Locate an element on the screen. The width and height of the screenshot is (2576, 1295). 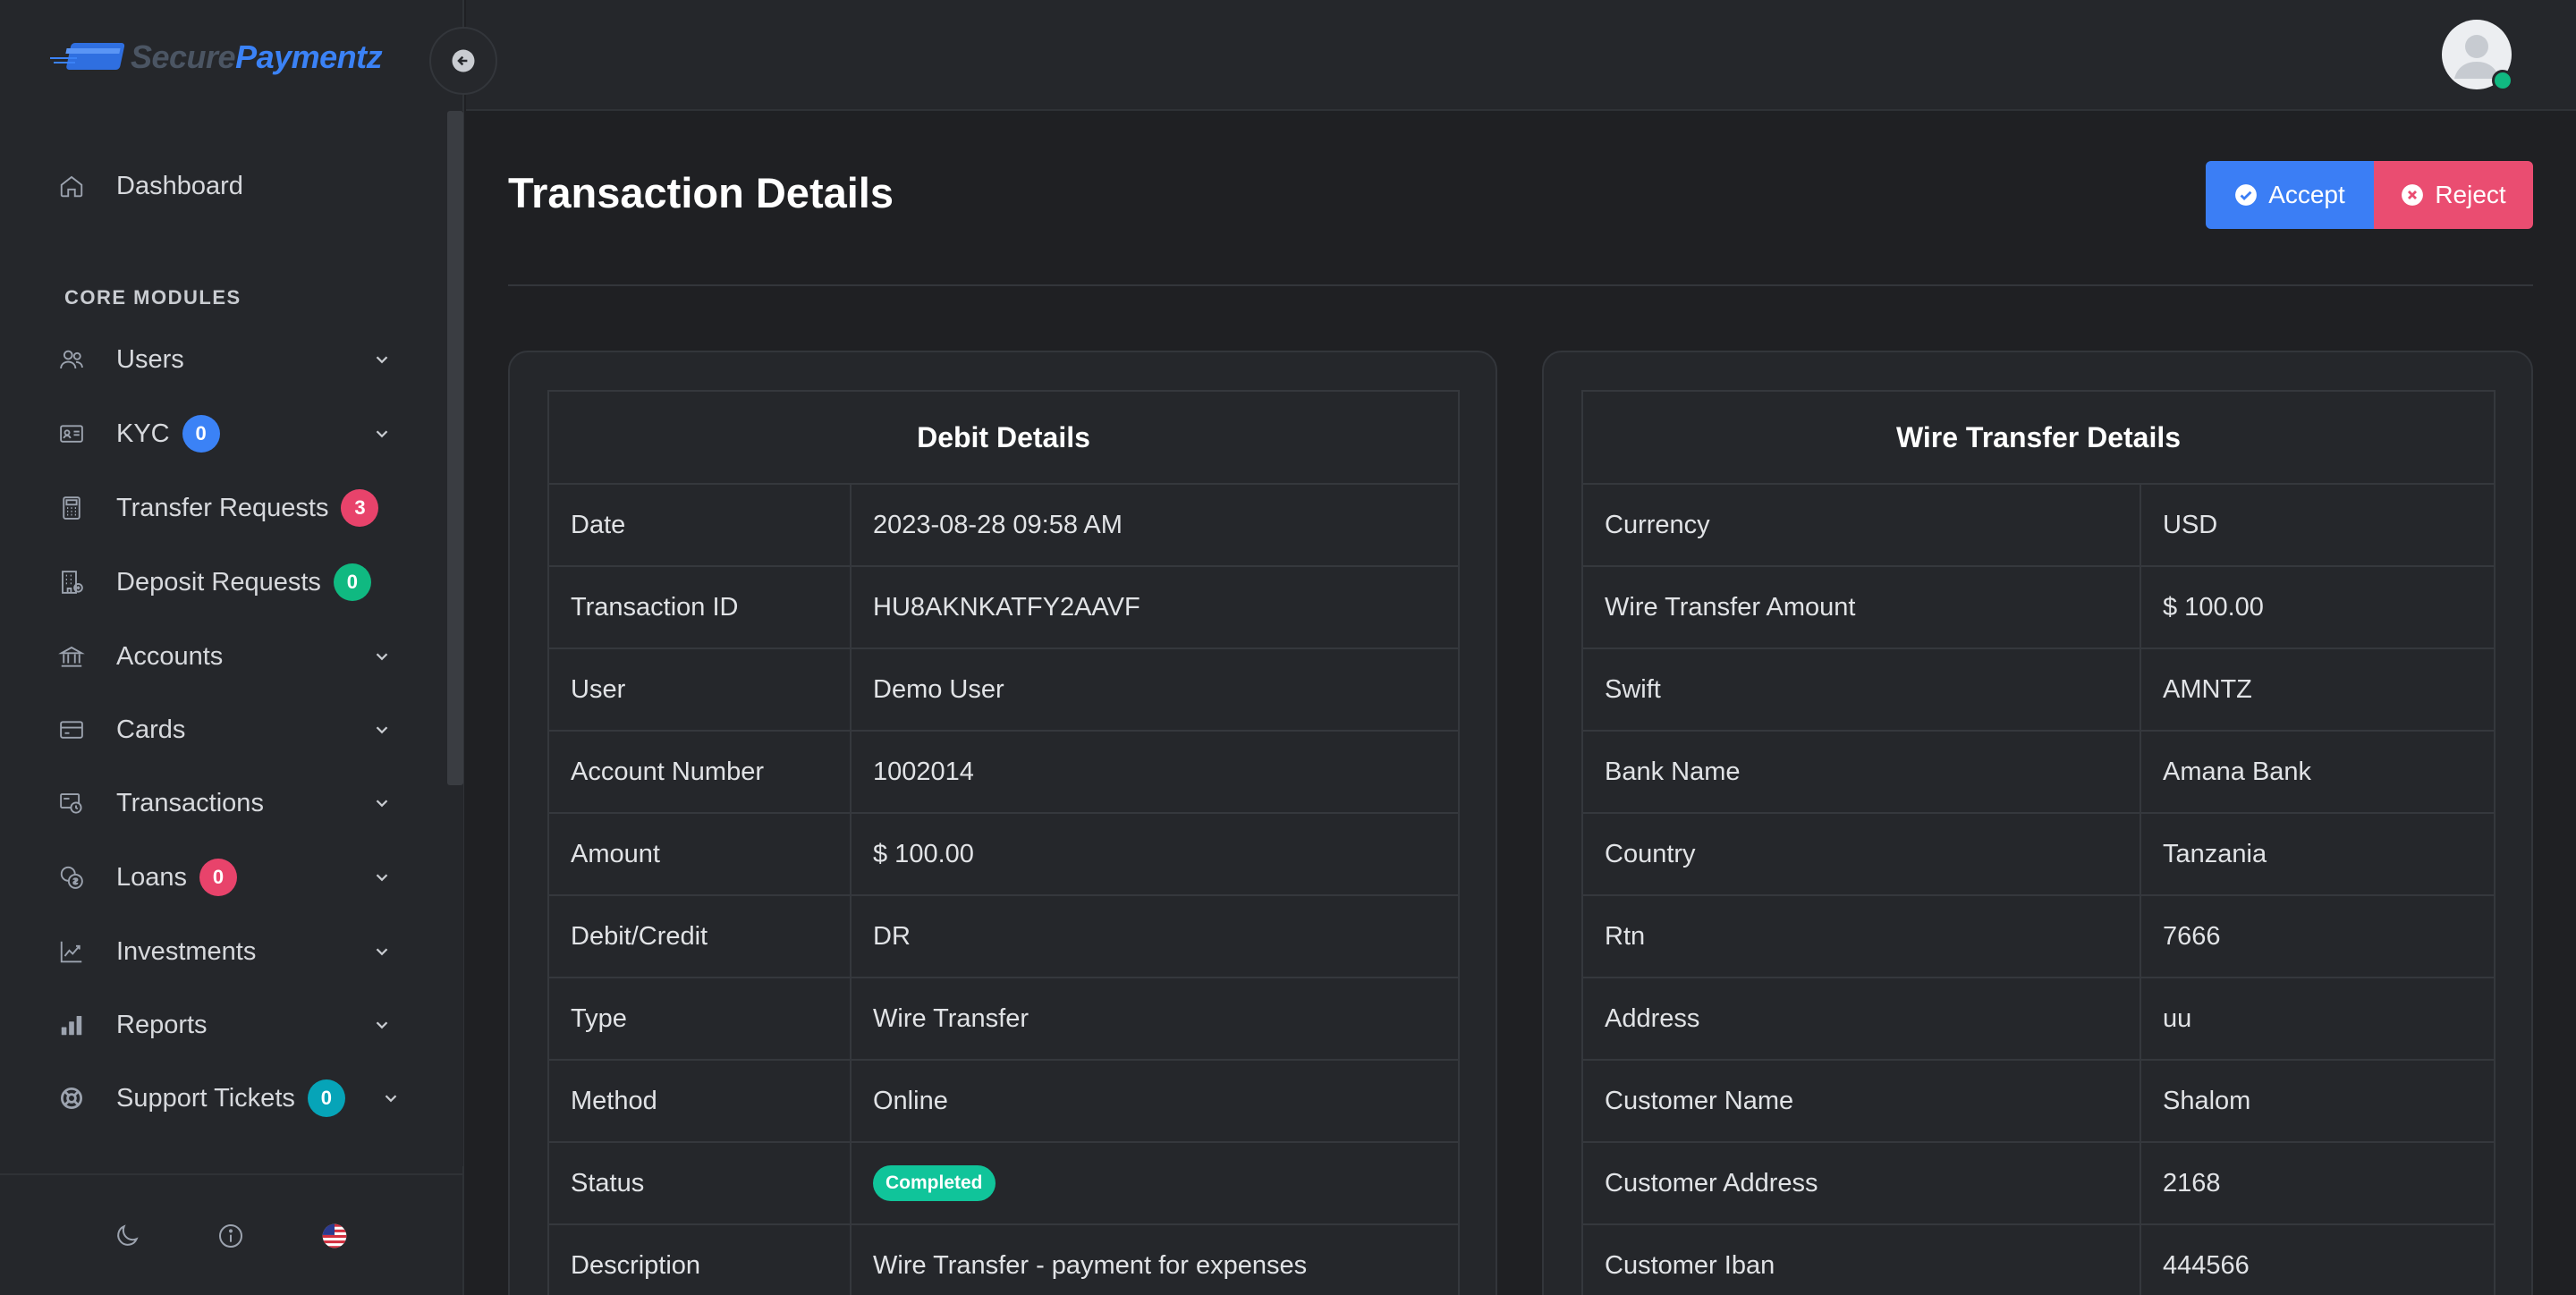
divider is located at coordinates (1520, 285).